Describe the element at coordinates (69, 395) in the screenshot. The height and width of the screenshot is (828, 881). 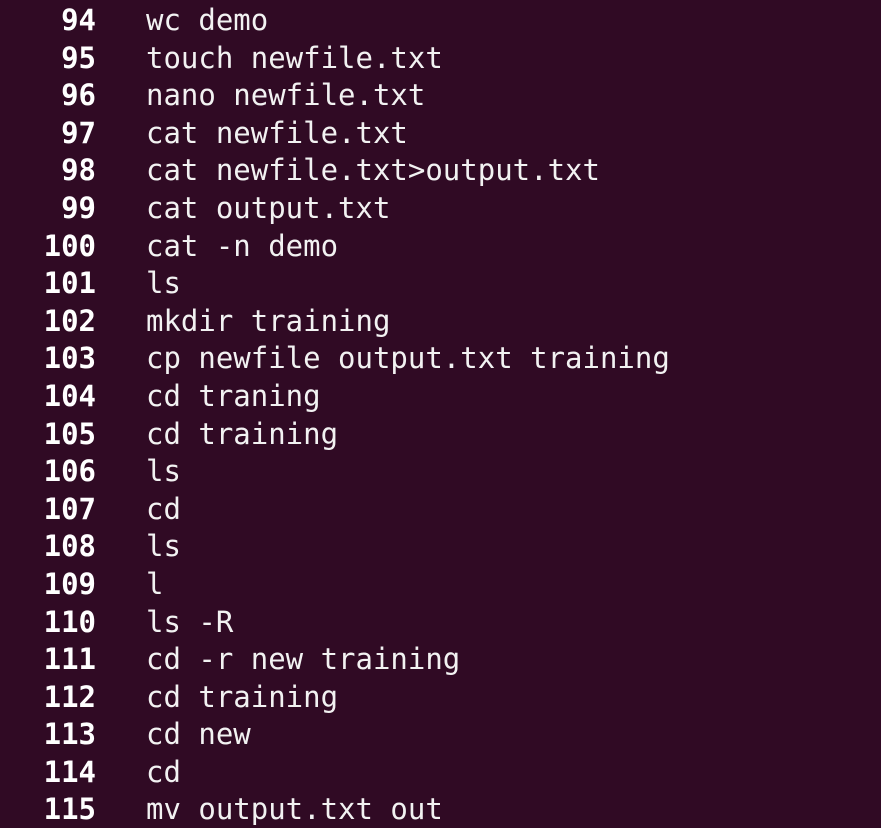
I see `history-line-number: 104` at that location.